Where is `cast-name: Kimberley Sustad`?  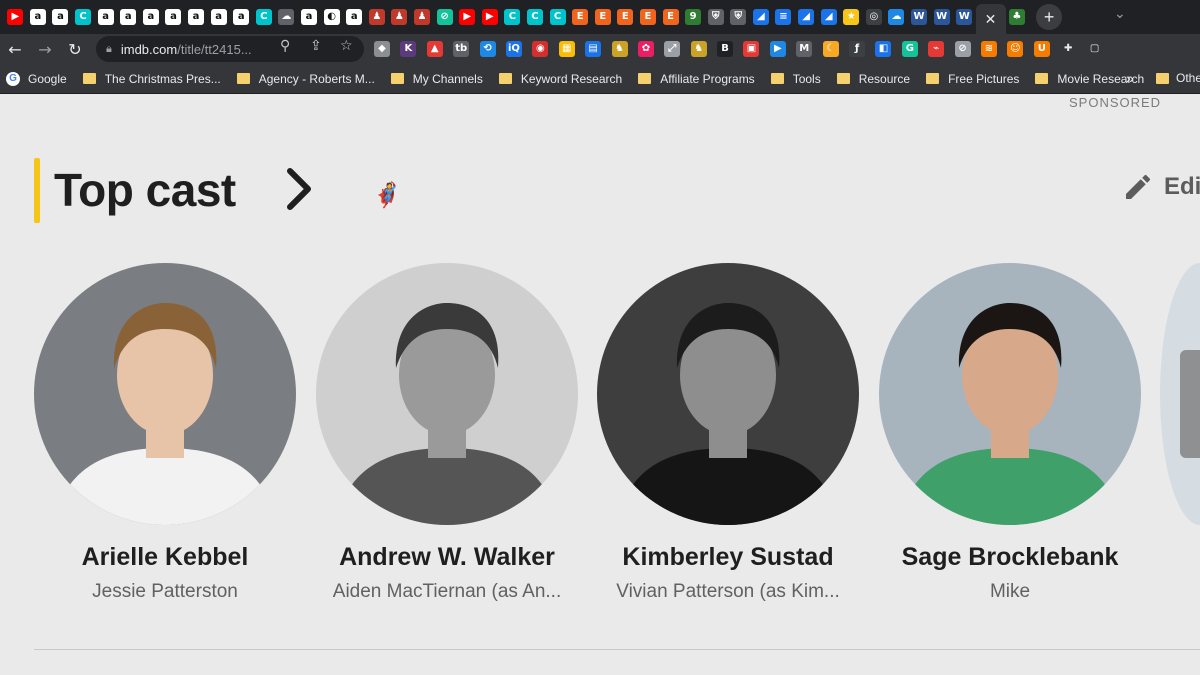
cast-name: Kimberley Sustad is located at coordinates (728, 557).